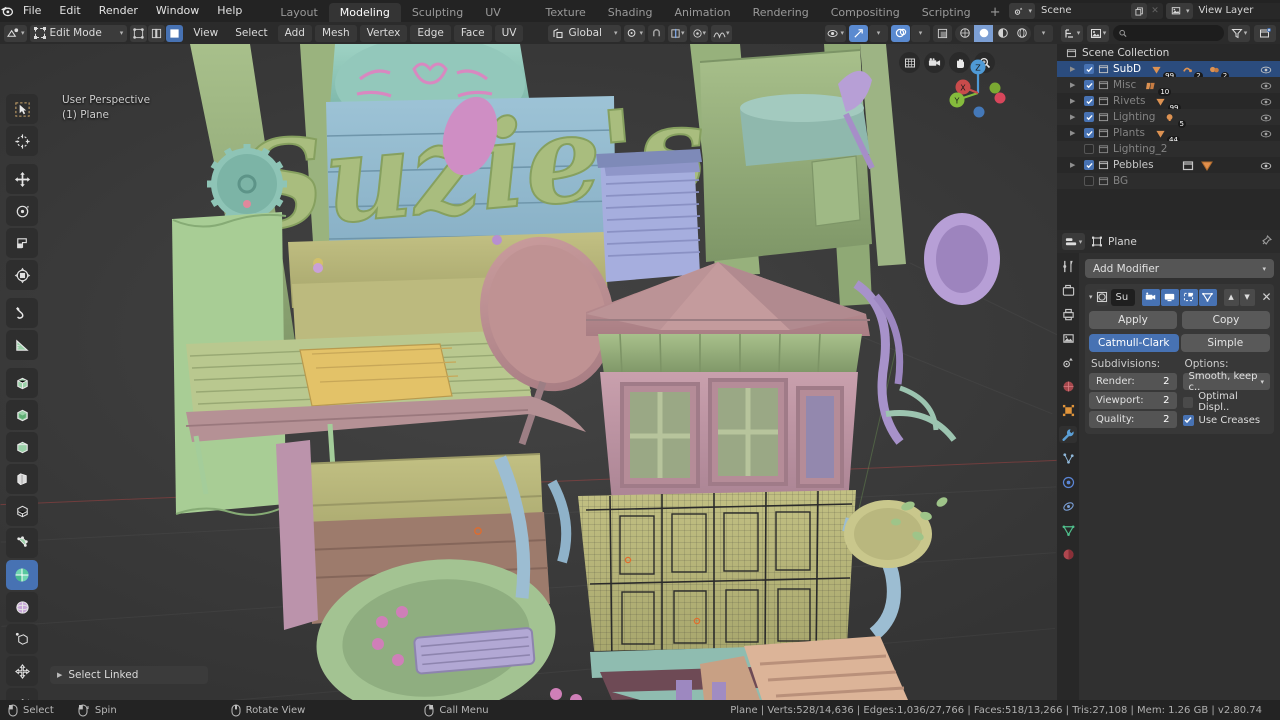 The image size is (1280, 720). What do you see at coordinates (1179, 268) in the screenshot?
I see `add-modifier-button: Add Modifier ▾` at bounding box center [1179, 268].